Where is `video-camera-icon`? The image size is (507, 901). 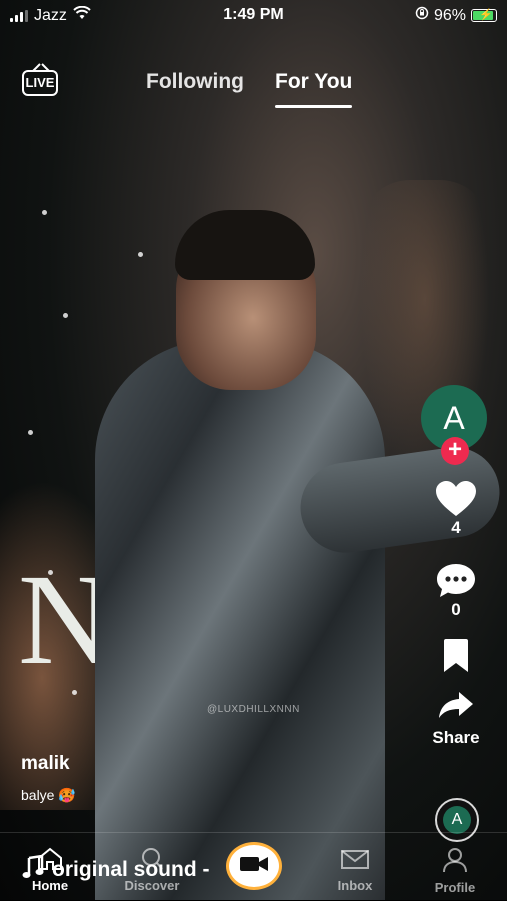
video-camera-icon is located at coordinates (254, 866).